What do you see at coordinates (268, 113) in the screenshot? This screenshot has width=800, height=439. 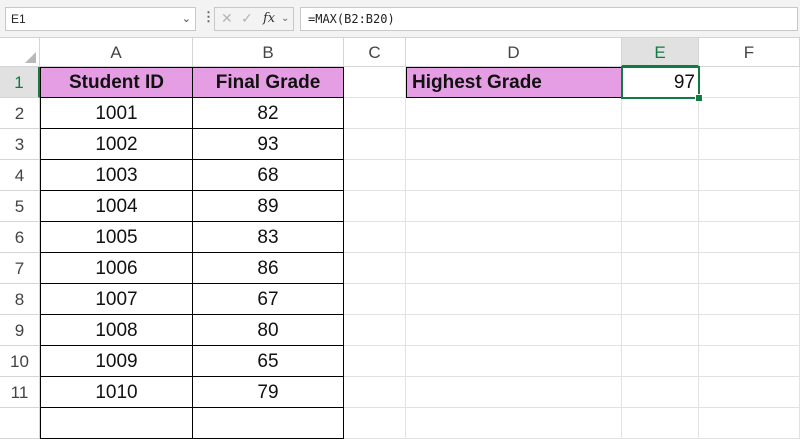 I see `cell-final-grade: 82` at bounding box center [268, 113].